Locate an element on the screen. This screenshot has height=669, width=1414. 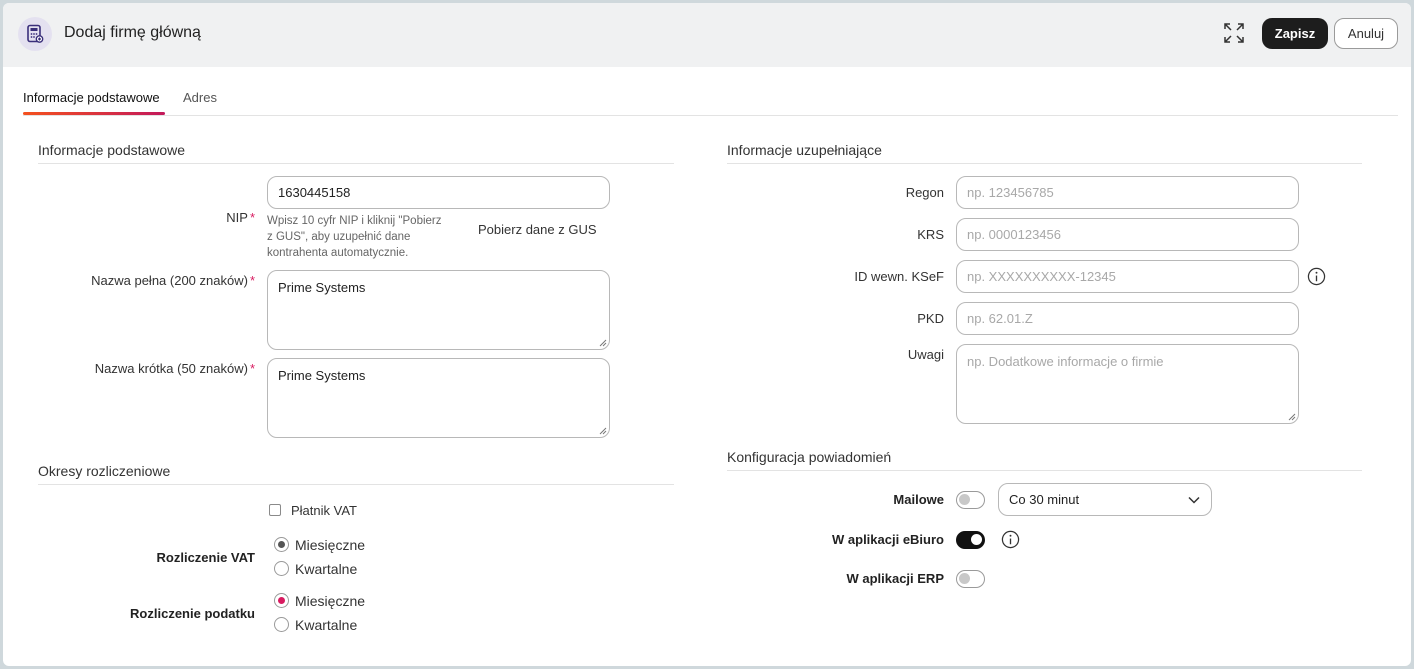
tab-basic-info: Informacje podstawowe is located at coordinates (91, 97).